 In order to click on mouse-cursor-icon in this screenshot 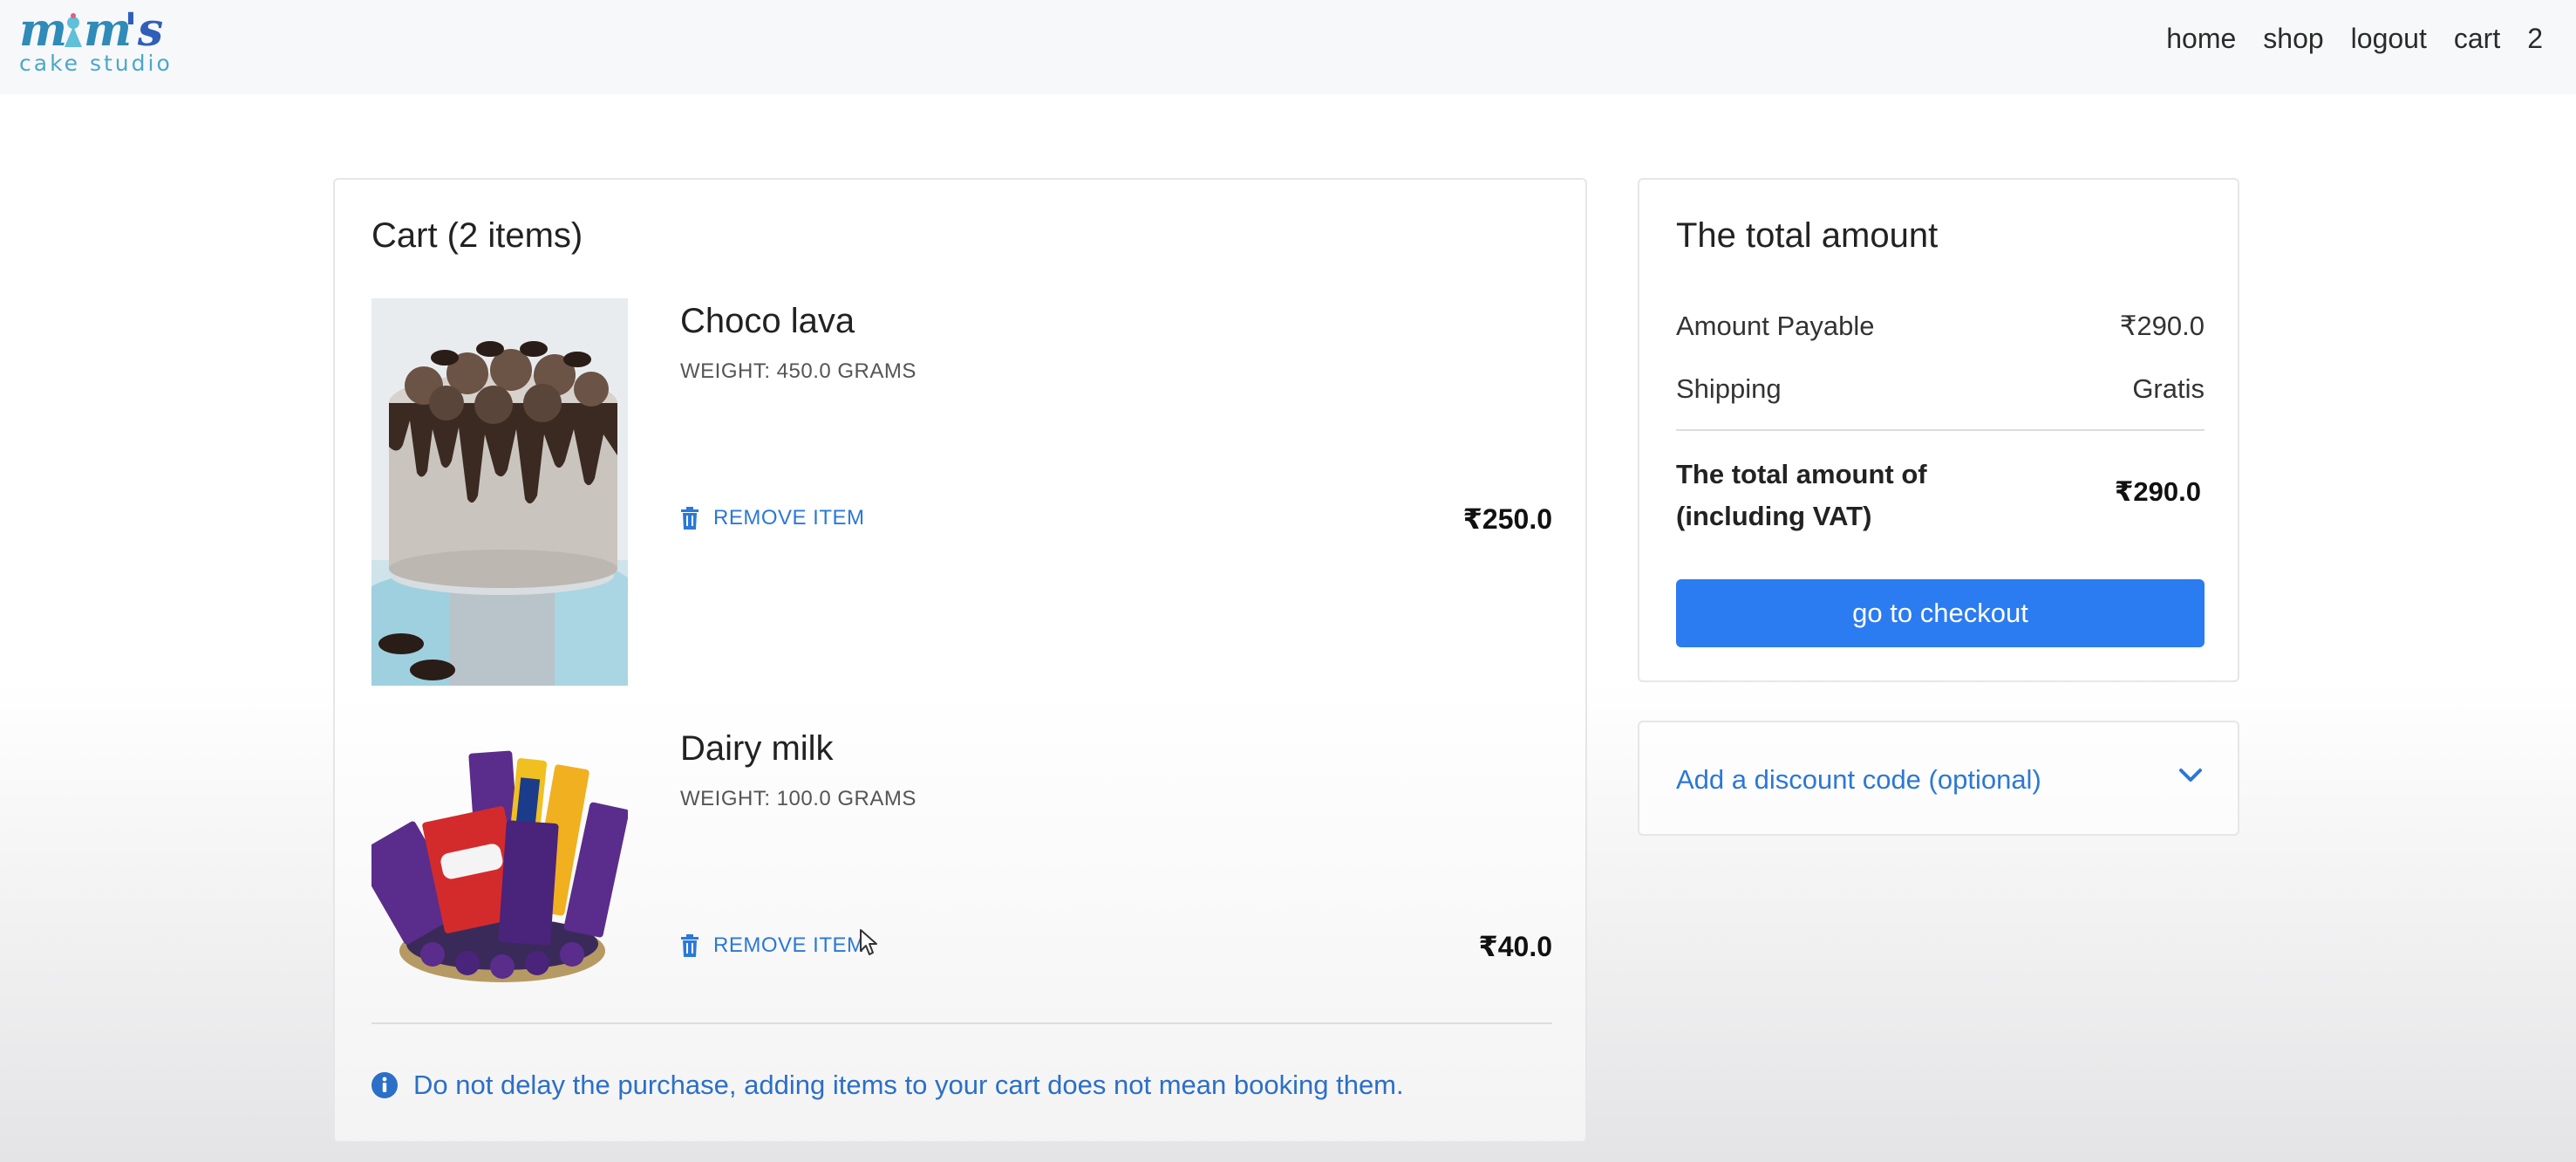, I will do `click(868, 942)`.